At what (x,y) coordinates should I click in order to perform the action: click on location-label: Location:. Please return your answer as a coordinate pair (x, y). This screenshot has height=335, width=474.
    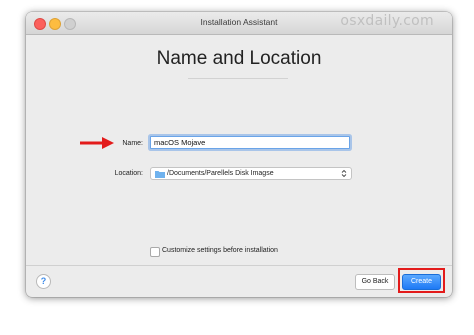
    Looking at the image, I should click on (128, 173).